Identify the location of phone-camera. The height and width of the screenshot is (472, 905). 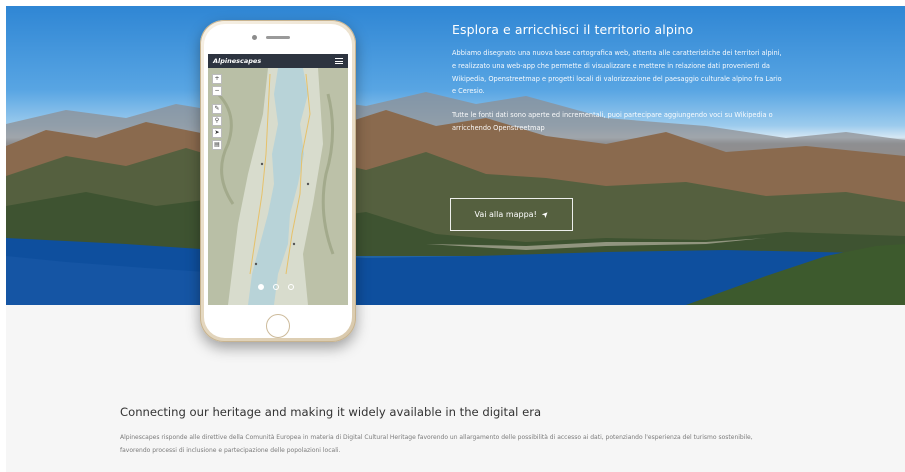
(254, 37).